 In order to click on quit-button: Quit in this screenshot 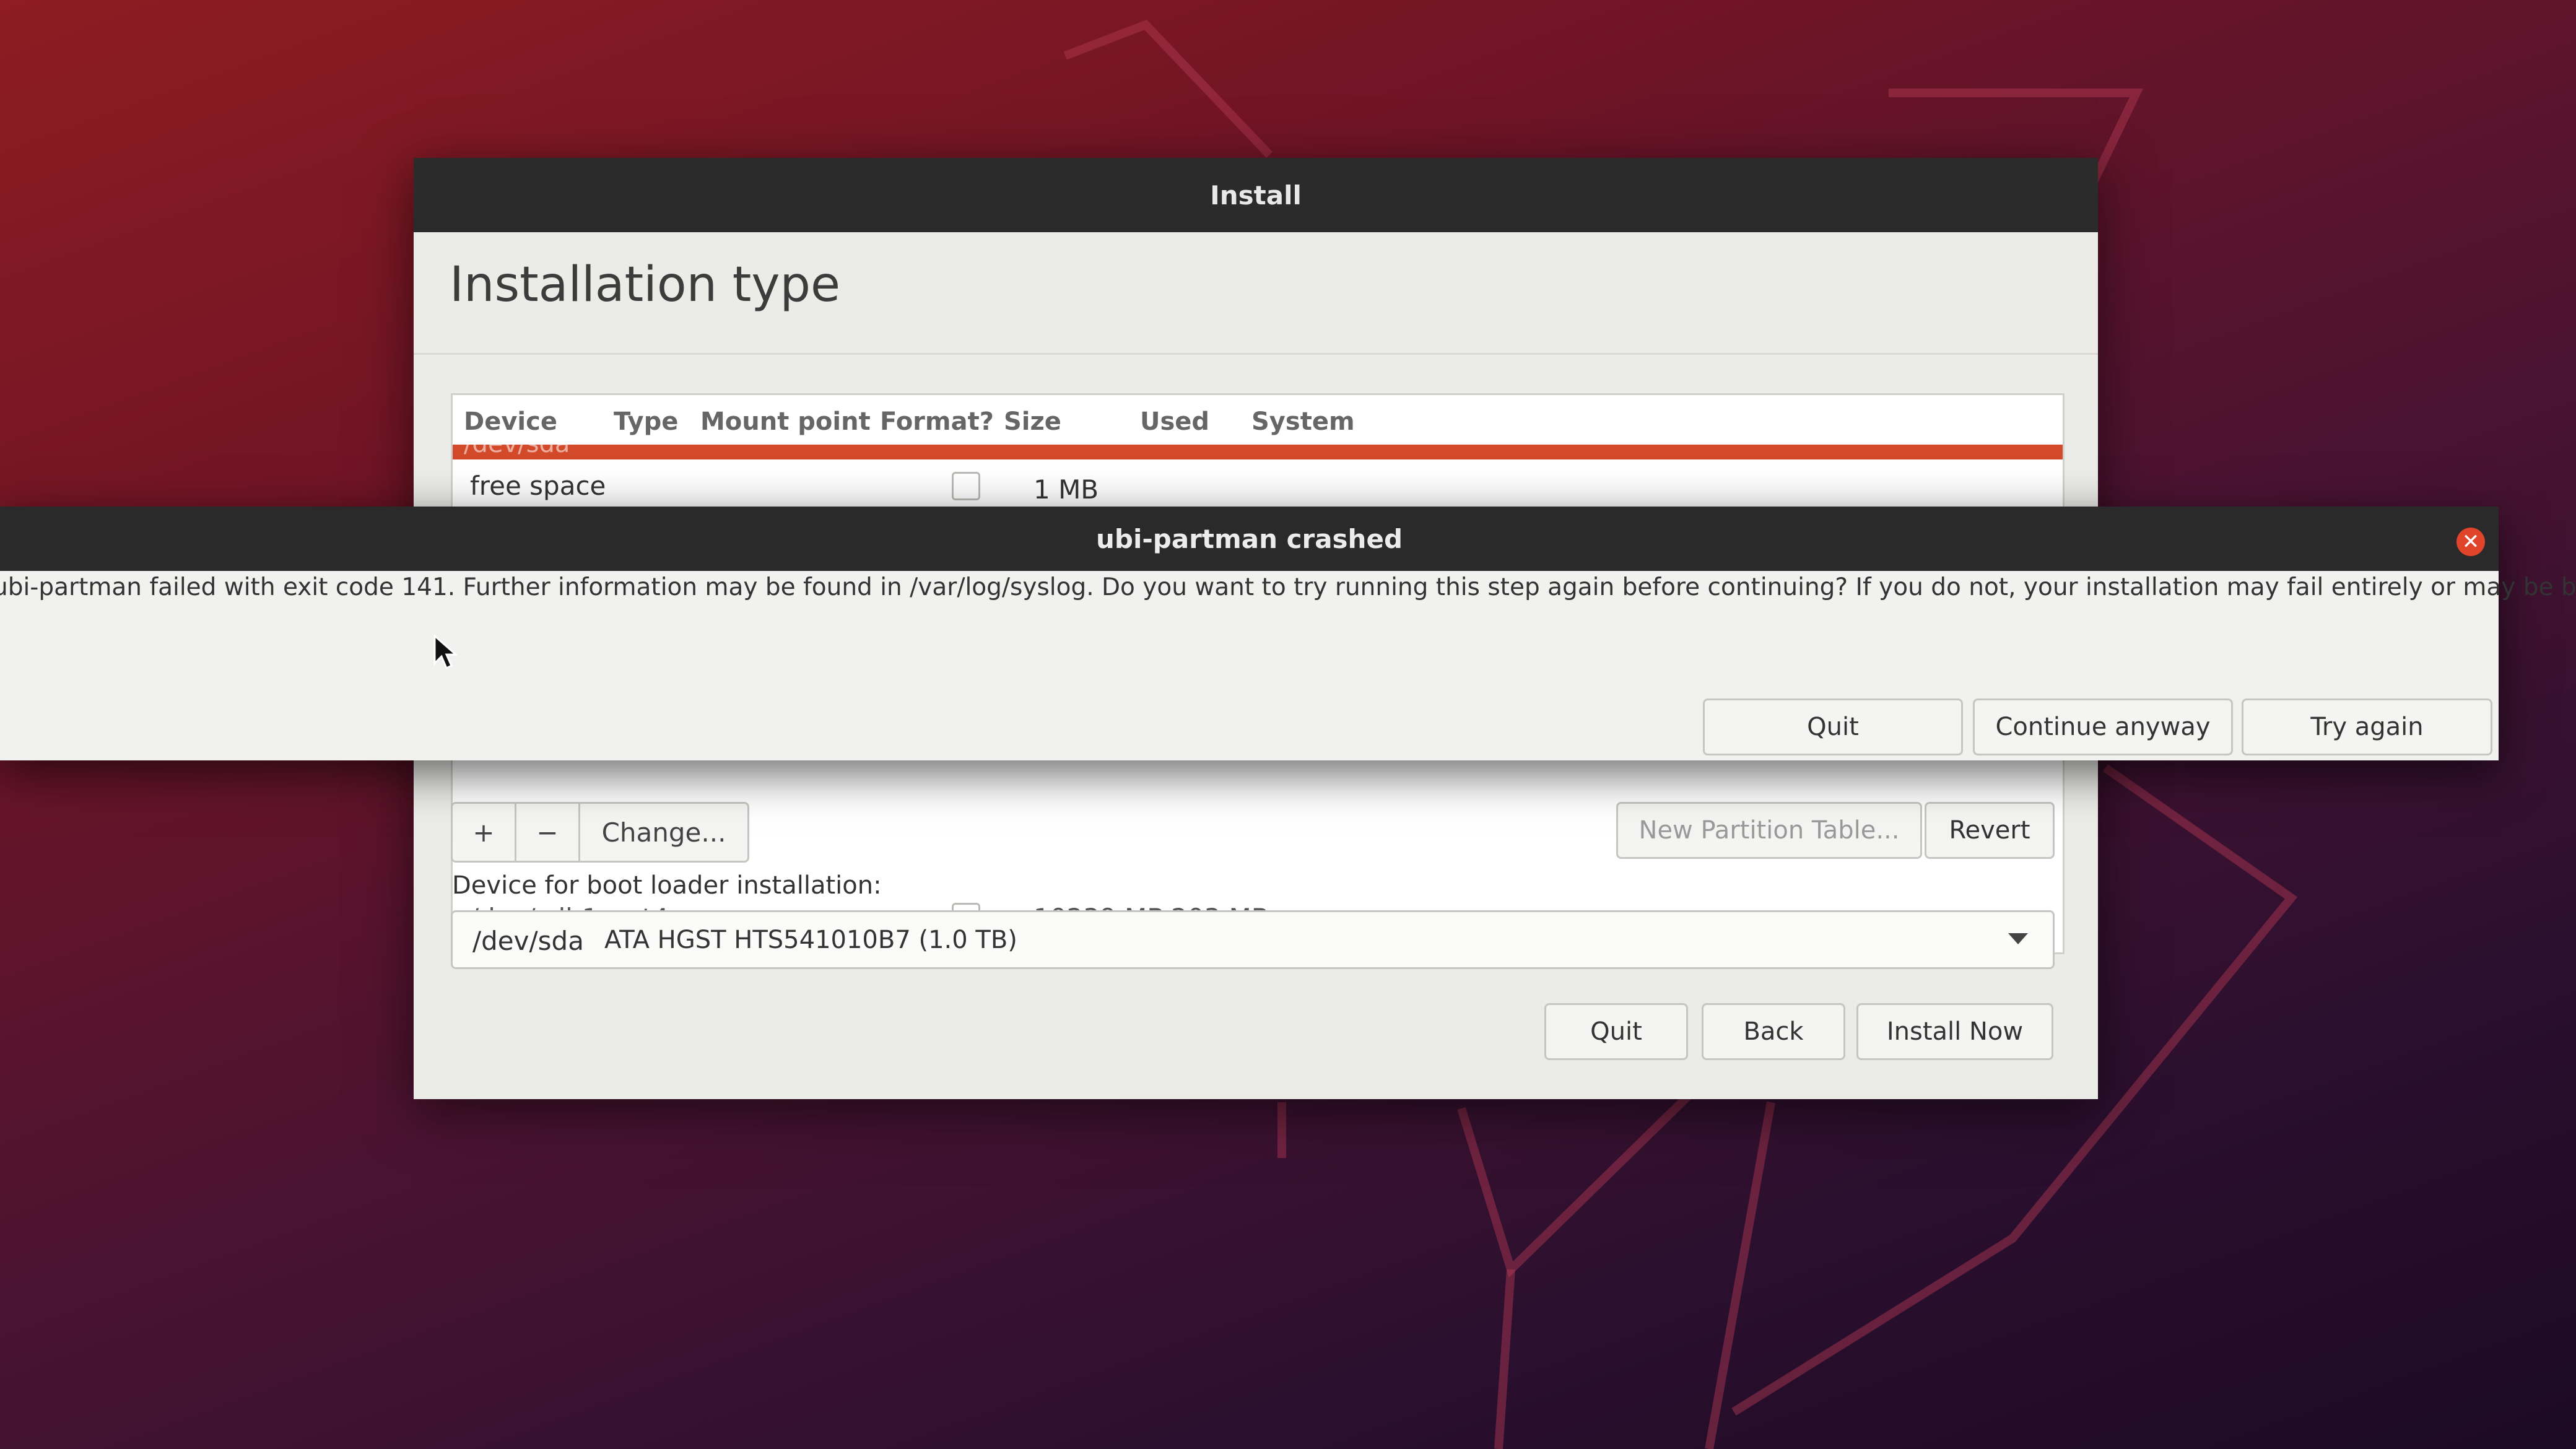, I will do `click(1616, 1031)`.